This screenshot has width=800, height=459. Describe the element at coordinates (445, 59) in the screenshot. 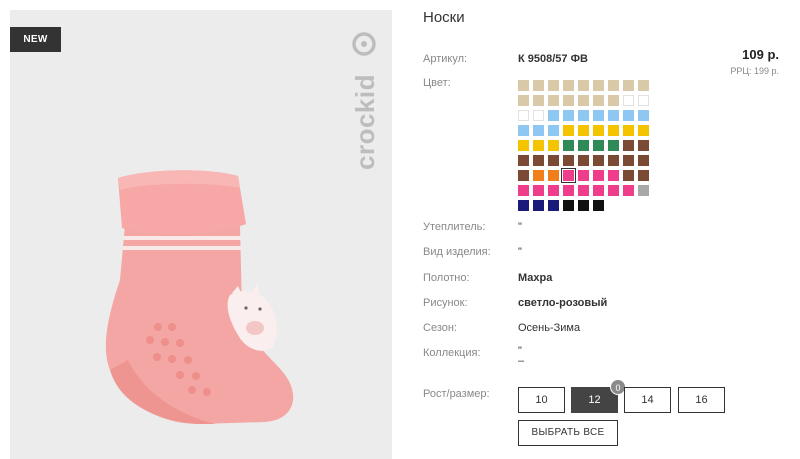

I see `article-label: Артикул:` at that location.